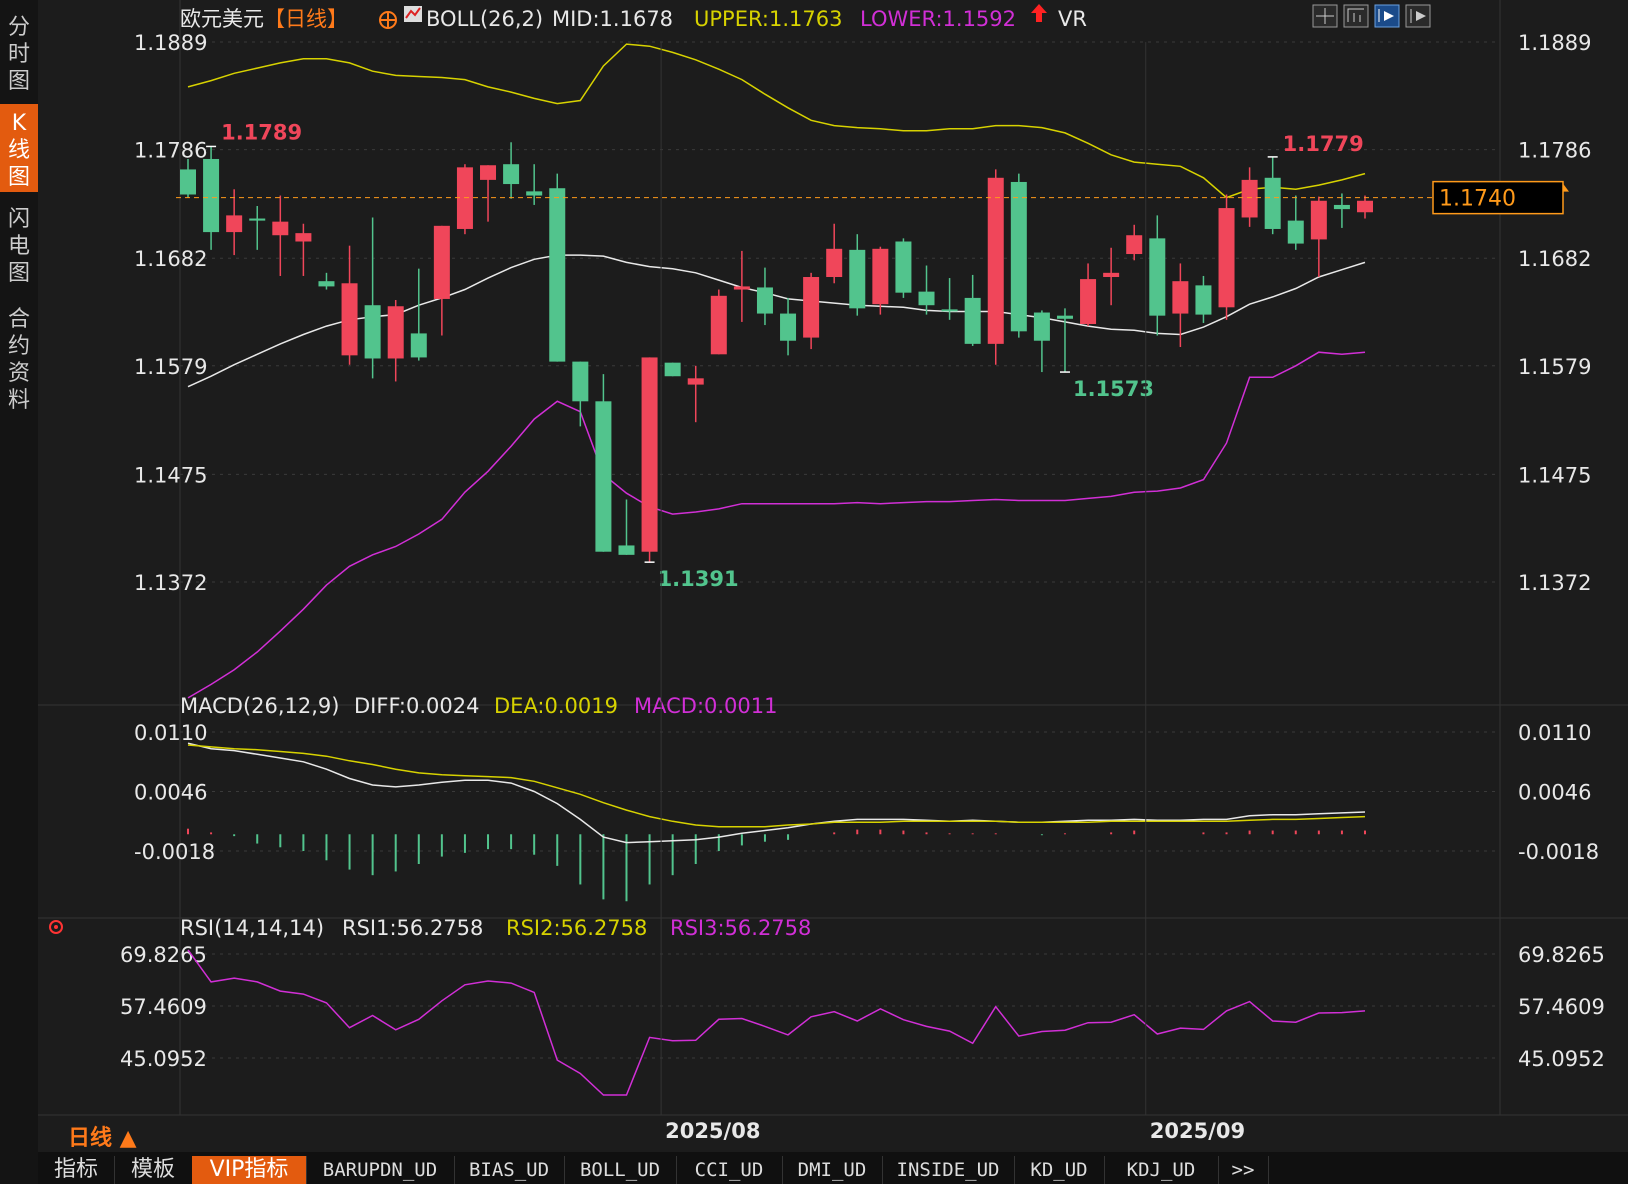 The image size is (1628, 1184). What do you see at coordinates (19, 52) in the screenshot?
I see `sidebar-tab-timeshare: 分 时 图` at bounding box center [19, 52].